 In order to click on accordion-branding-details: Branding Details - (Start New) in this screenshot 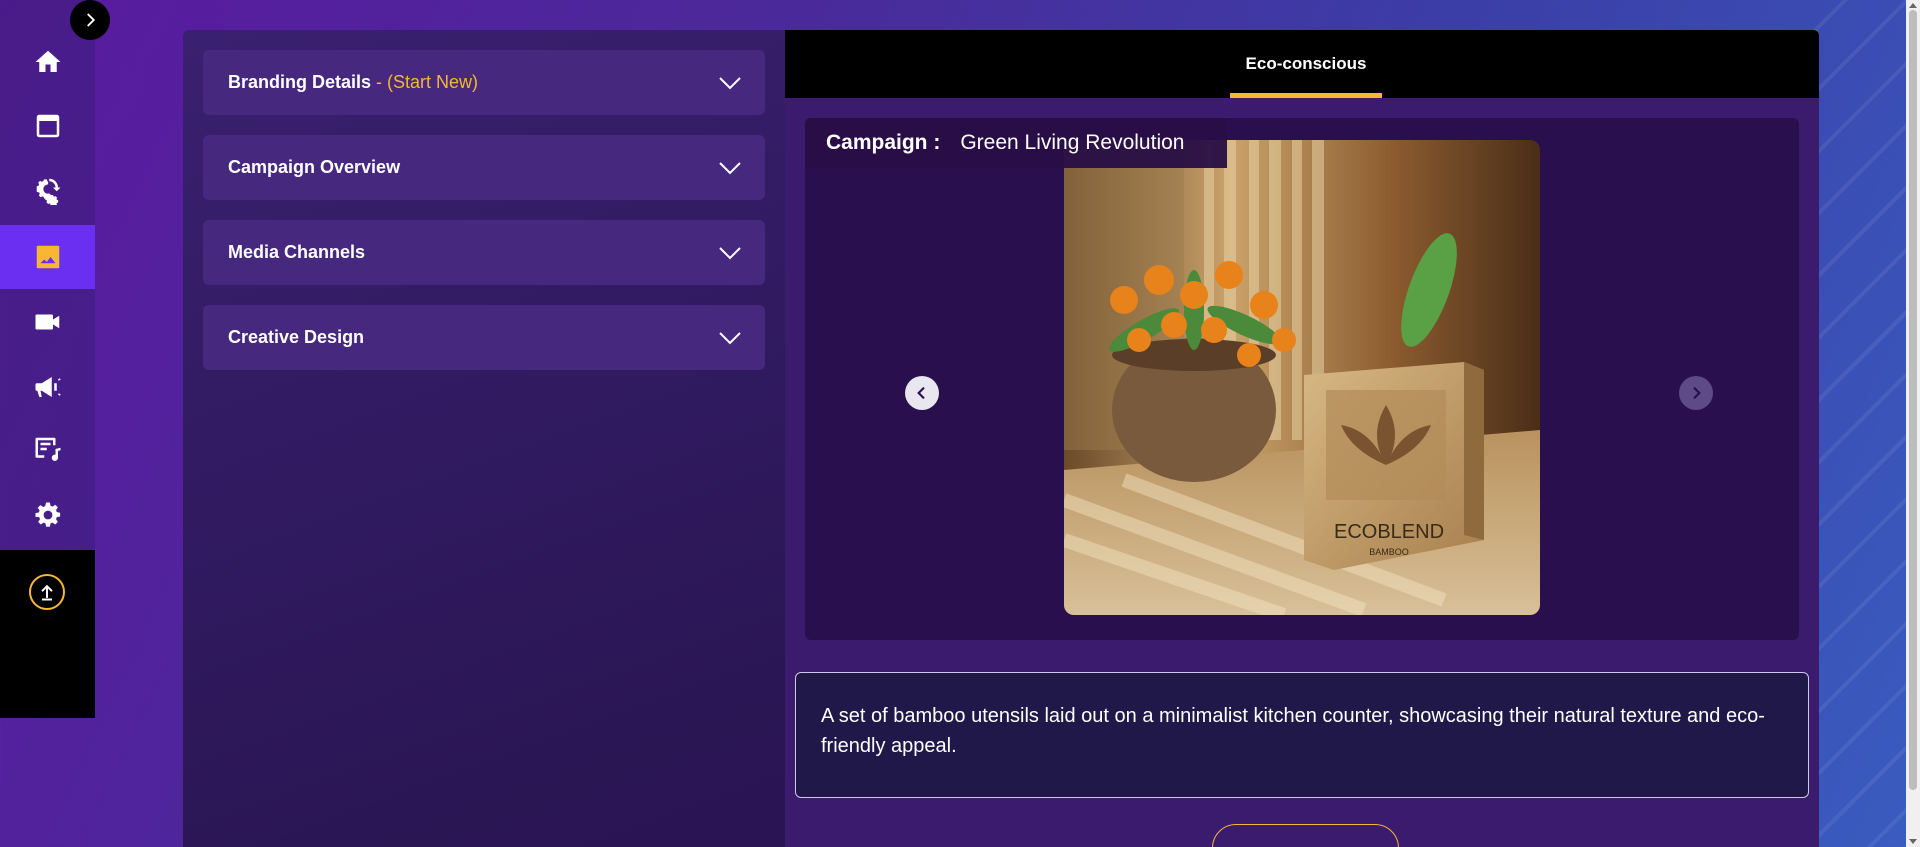, I will do `click(484, 82)`.